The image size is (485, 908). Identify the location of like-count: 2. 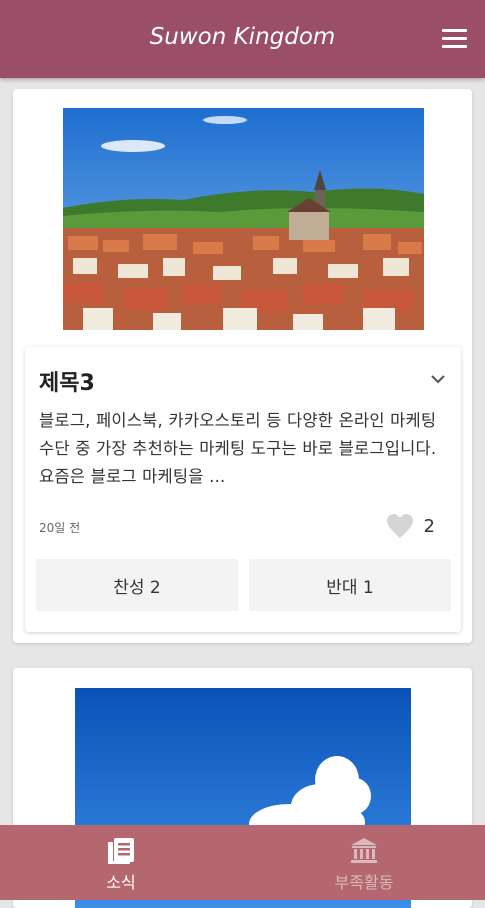
(429, 526).